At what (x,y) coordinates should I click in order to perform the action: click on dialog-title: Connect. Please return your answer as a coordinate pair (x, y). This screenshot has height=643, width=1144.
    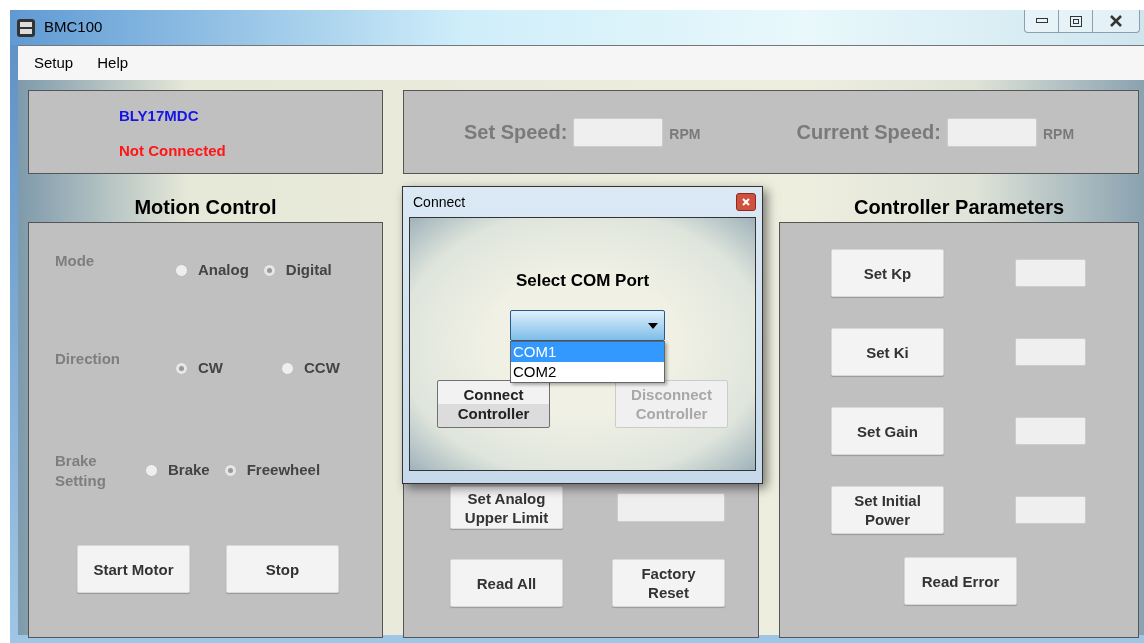
    Looking at the image, I should click on (439, 202).